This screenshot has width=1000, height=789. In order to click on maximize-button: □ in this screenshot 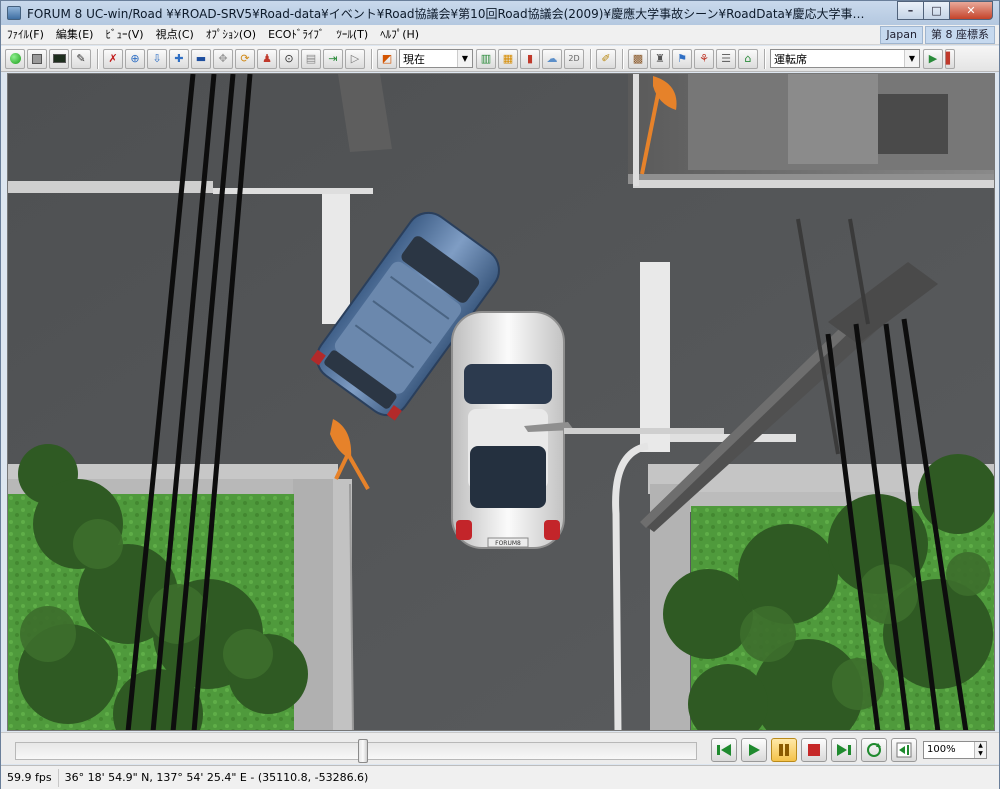, I will do `click(936, 10)`.